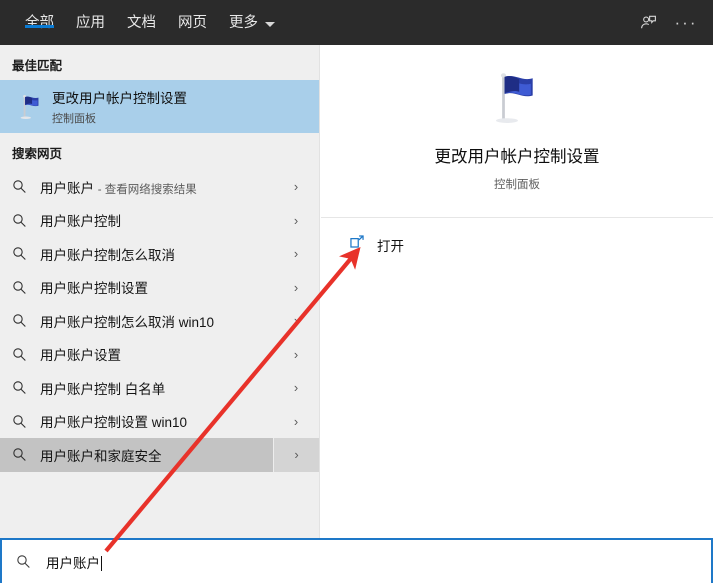 The width and height of the screenshot is (713, 583). I want to click on web-result-text: 用户账户控制怎么取消 win10, so click(127, 322).